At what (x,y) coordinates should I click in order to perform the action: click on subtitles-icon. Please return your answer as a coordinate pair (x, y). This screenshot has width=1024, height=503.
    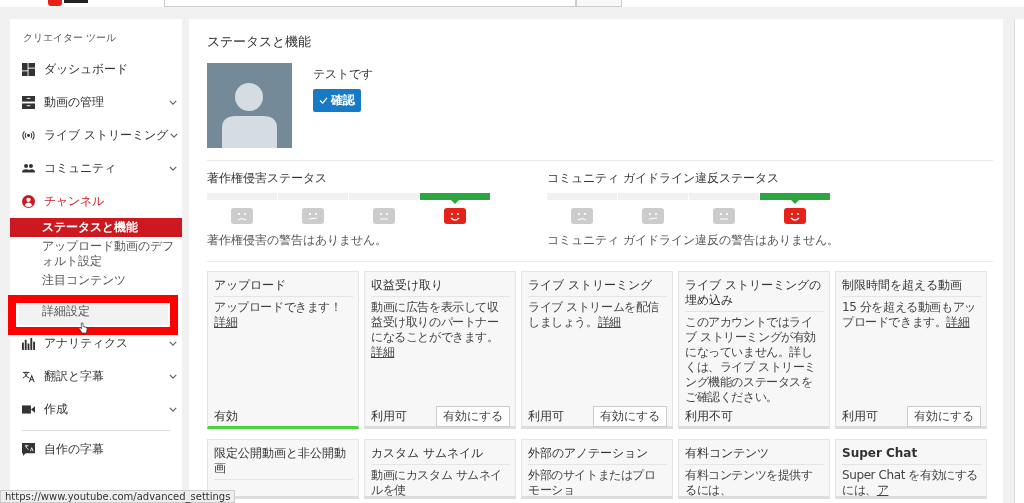
    Looking at the image, I should click on (28, 449).